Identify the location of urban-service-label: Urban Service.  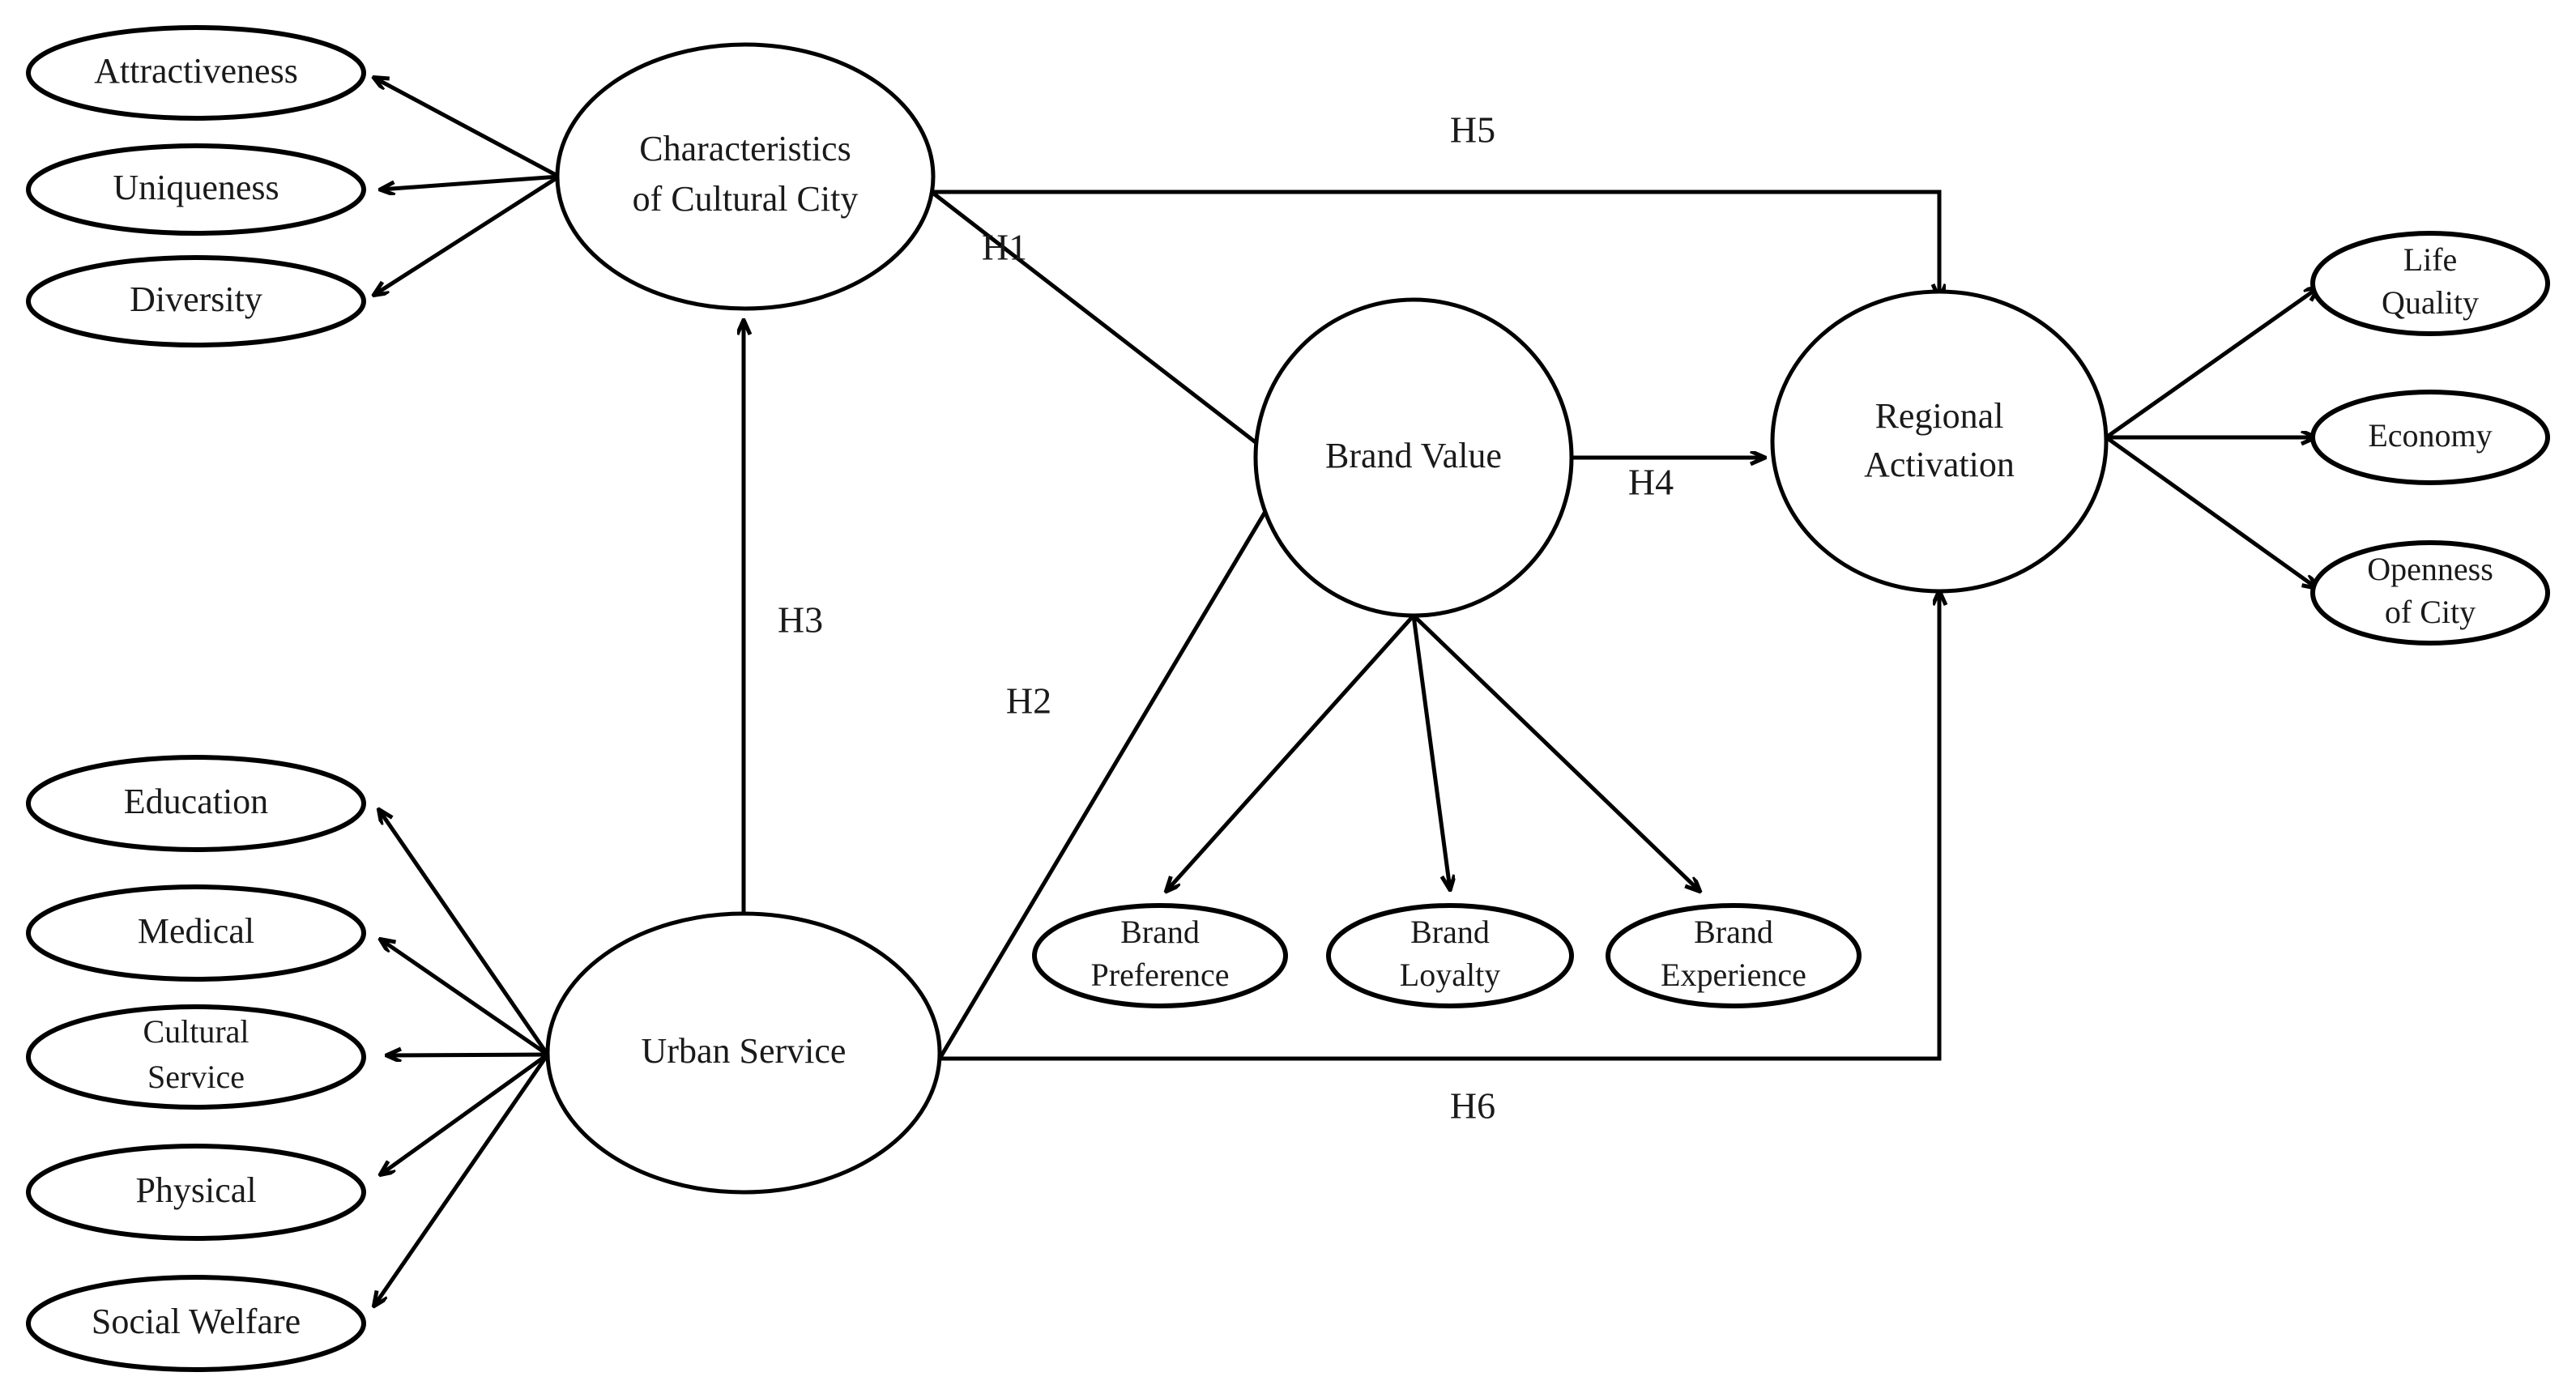
(744, 1051).